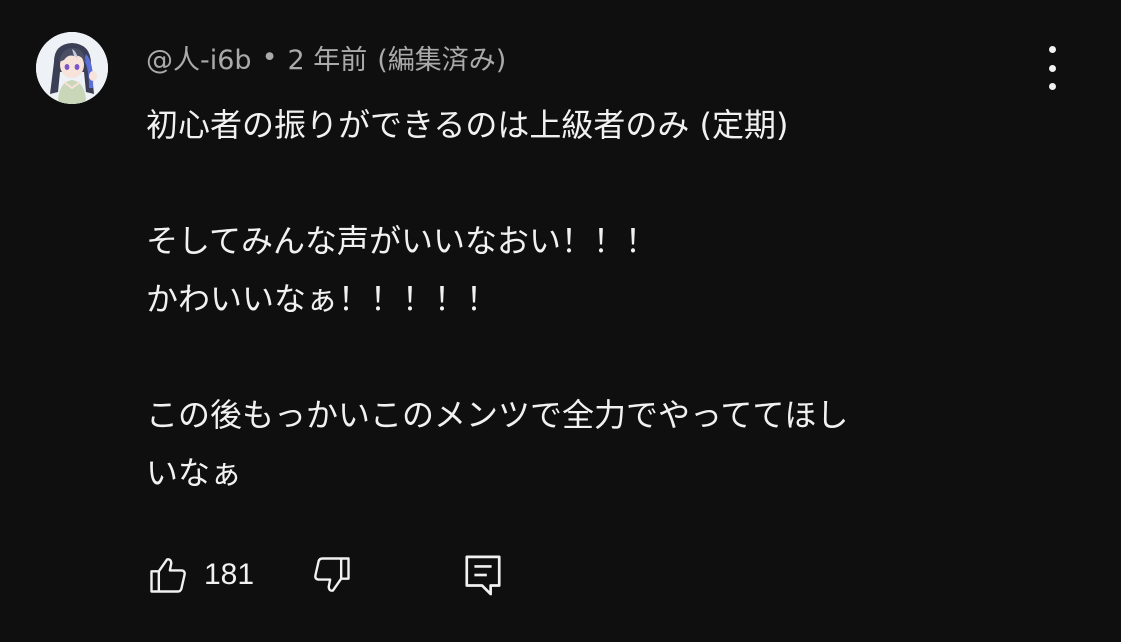 This screenshot has height=642, width=1121. What do you see at coordinates (168, 575) in the screenshot?
I see `thumbs-up-icon` at bounding box center [168, 575].